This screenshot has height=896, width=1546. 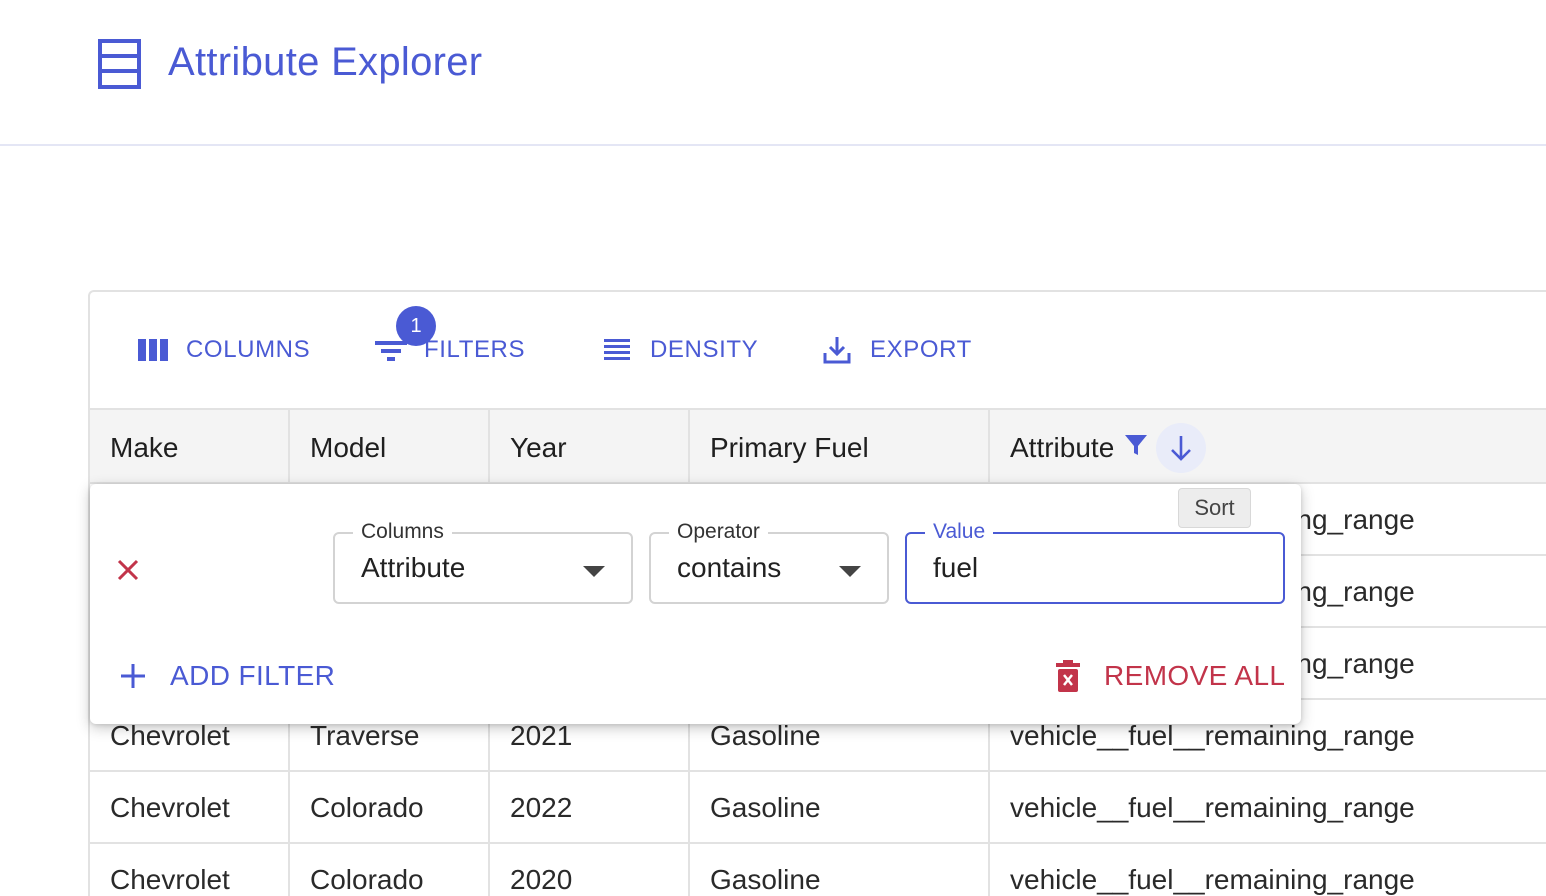 What do you see at coordinates (325, 62) in the screenshot?
I see `page-title: Attribute Explorer` at bounding box center [325, 62].